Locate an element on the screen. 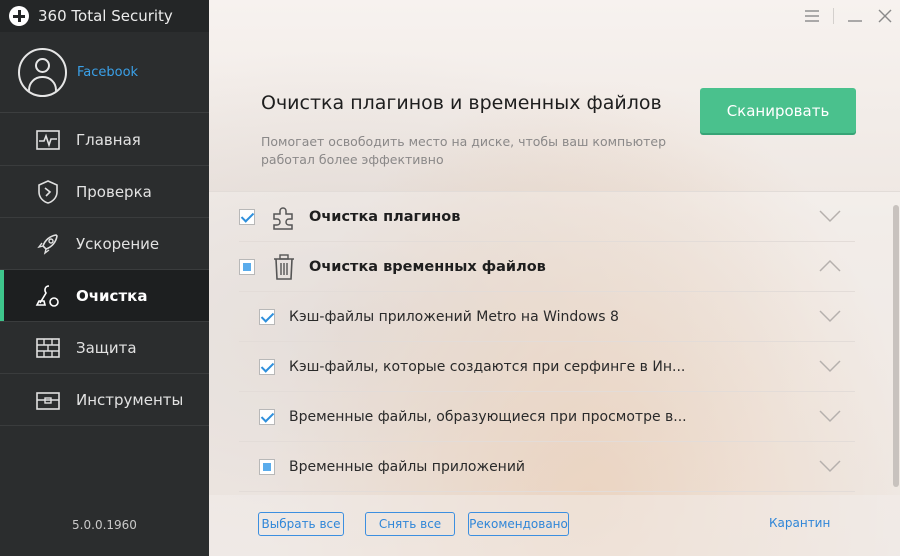 This screenshot has width=900, height=556. profile-name-link: Facebook is located at coordinates (107, 72).